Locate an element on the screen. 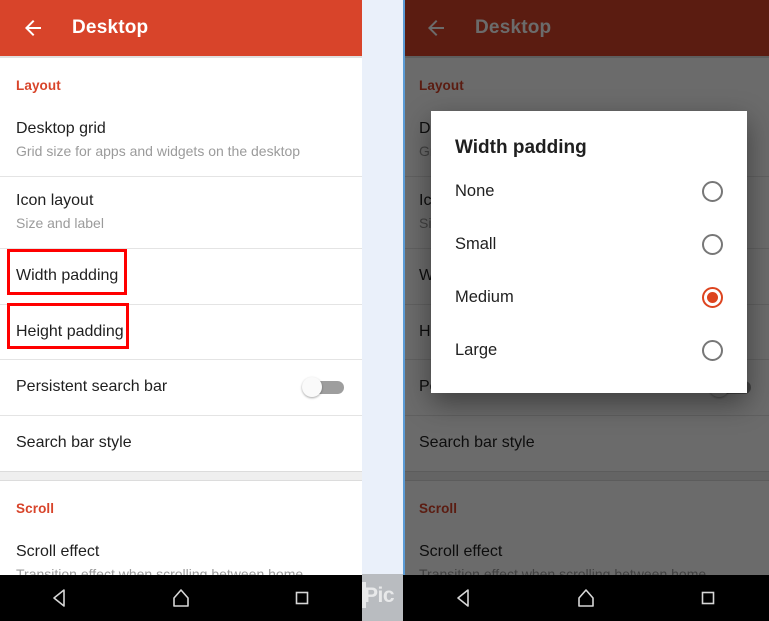  watermark: Pic is located at coordinates (382, 597).